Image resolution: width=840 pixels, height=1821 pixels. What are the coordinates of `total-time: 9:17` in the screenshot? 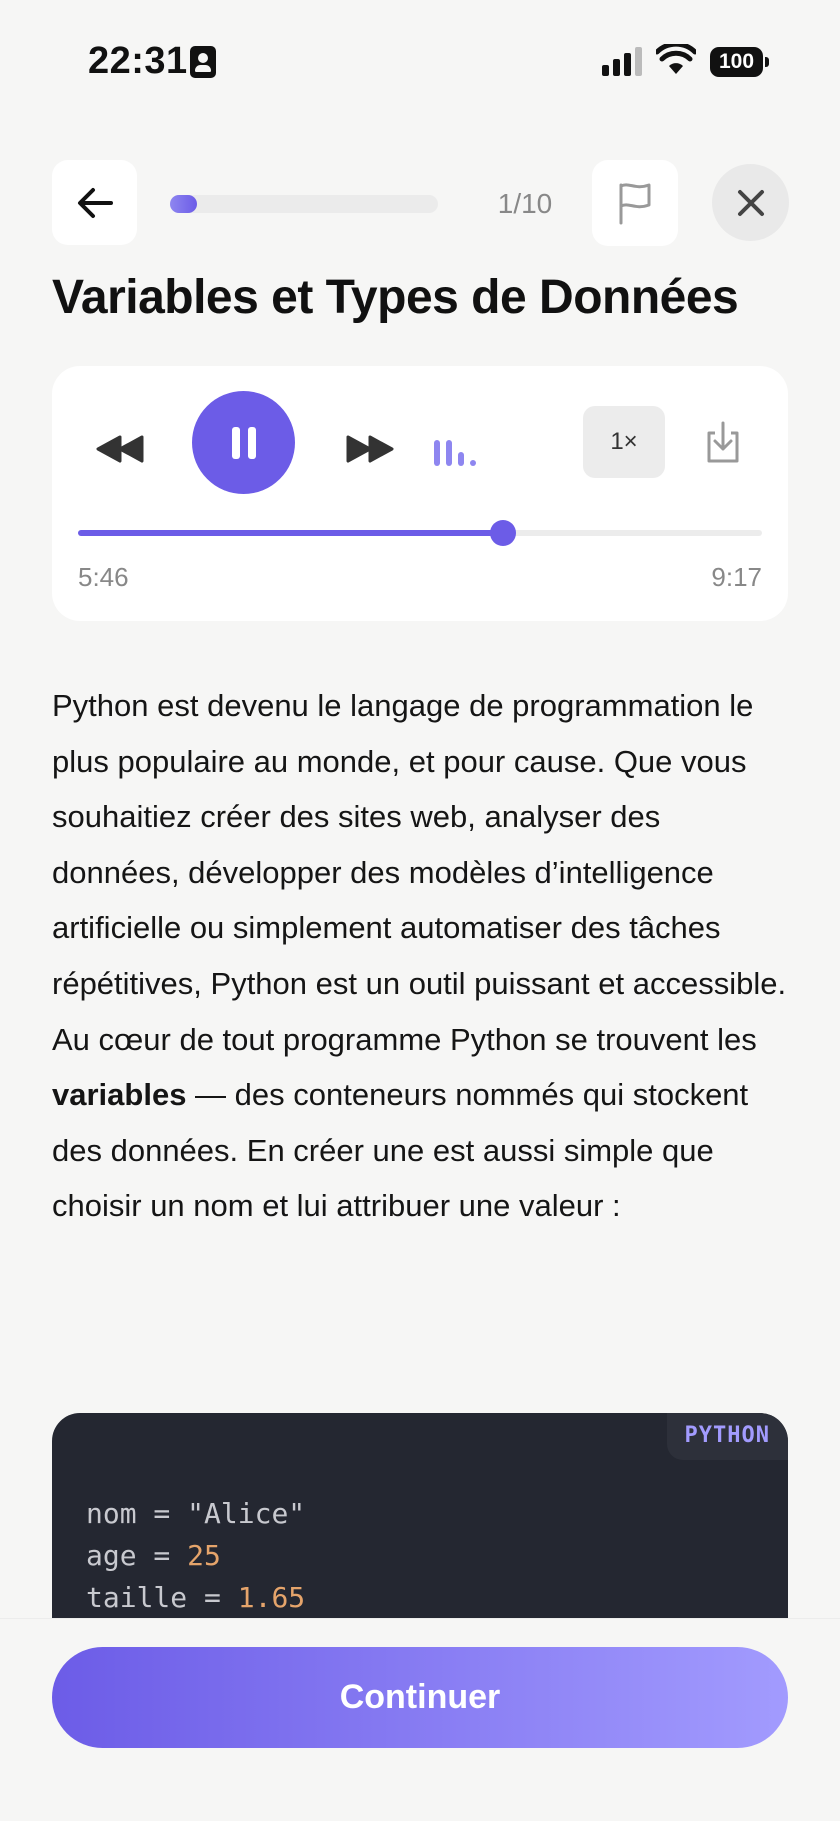 It's located at (736, 577).